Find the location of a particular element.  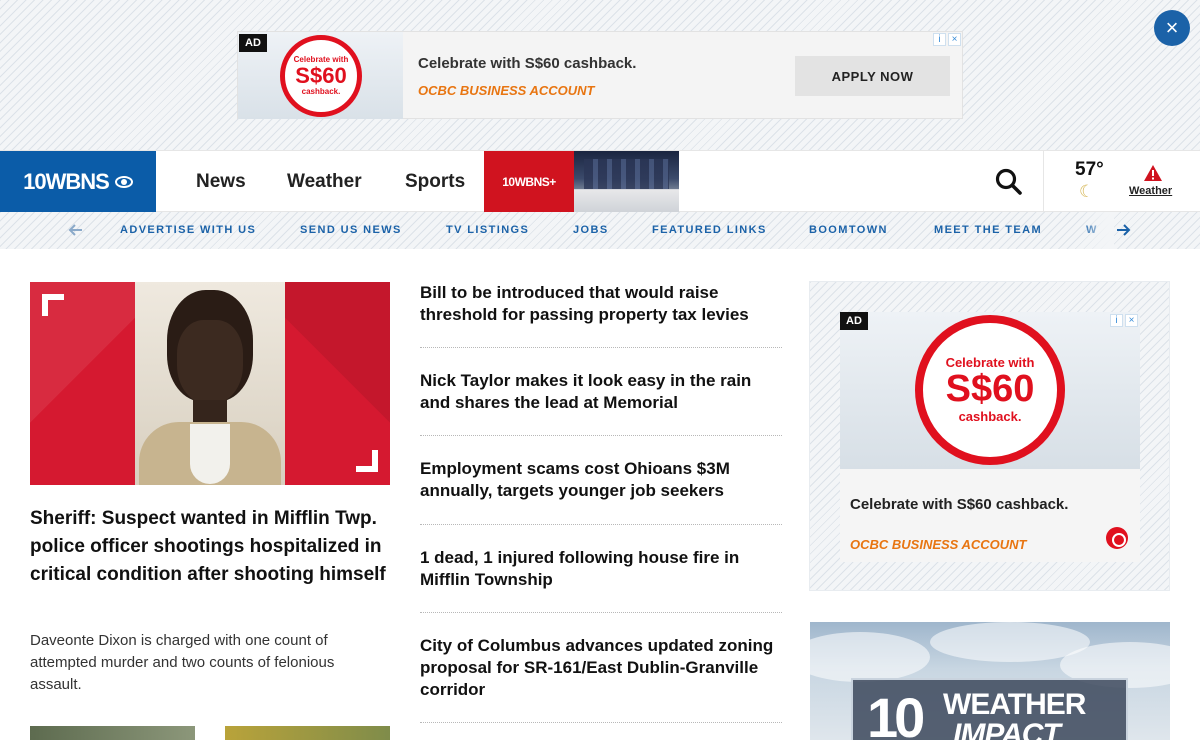

subnav-jobs: JOBS is located at coordinates (591, 230).